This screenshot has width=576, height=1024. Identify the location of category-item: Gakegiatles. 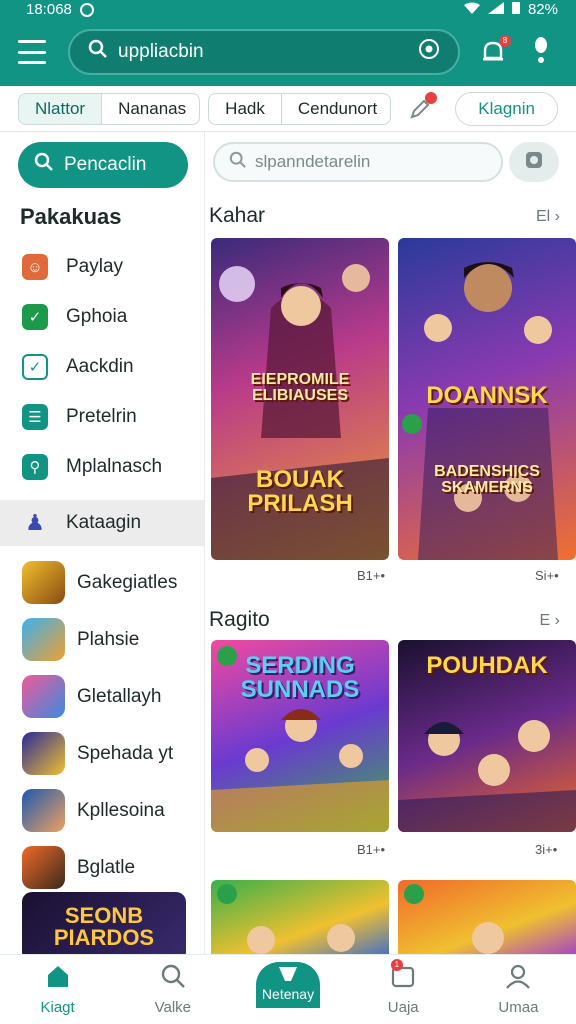
(102, 582).